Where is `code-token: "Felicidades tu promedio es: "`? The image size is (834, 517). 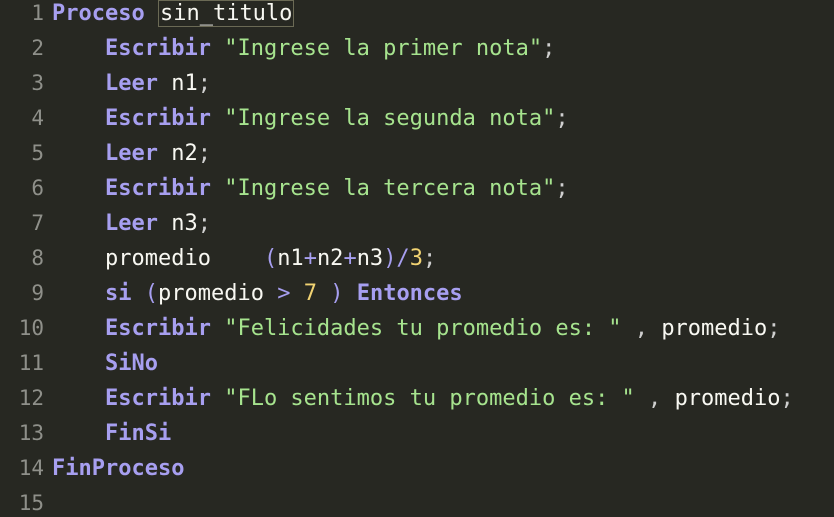
code-token: "Felicidades tu promedio es: " is located at coordinates (423, 328).